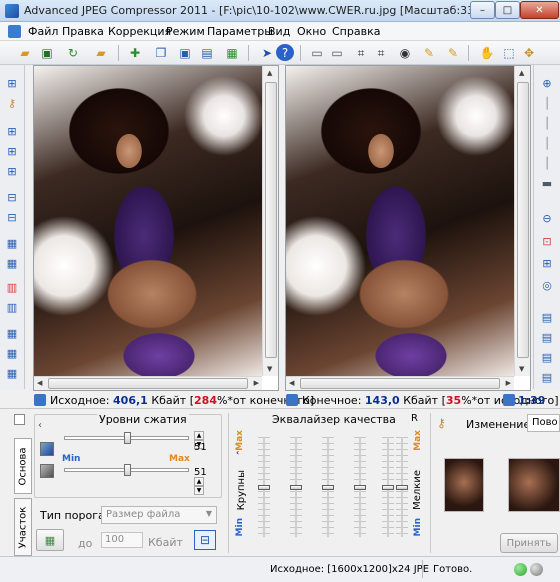  What do you see at coordinates (83, 31) in the screenshot?
I see `menu-edit: Правка` at bounding box center [83, 31].